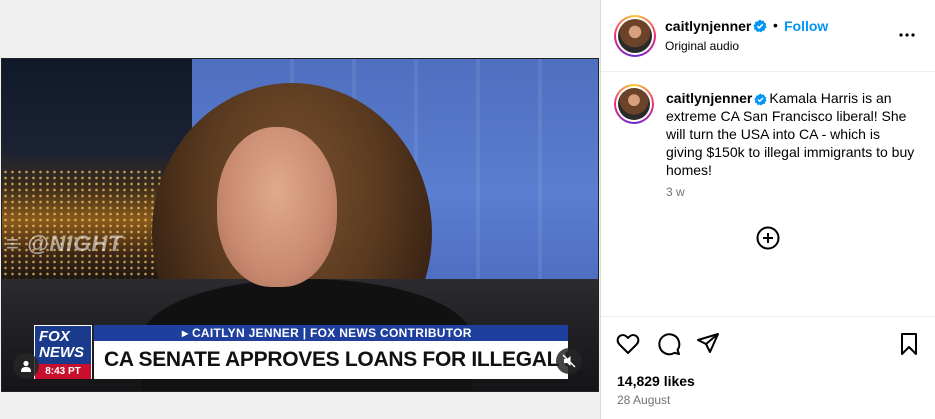 Image resolution: width=935 pixels, height=419 pixels. Describe the element at coordinates (702, 46) in the screenshot. I see `original-audio-link: Original audio` at that location.